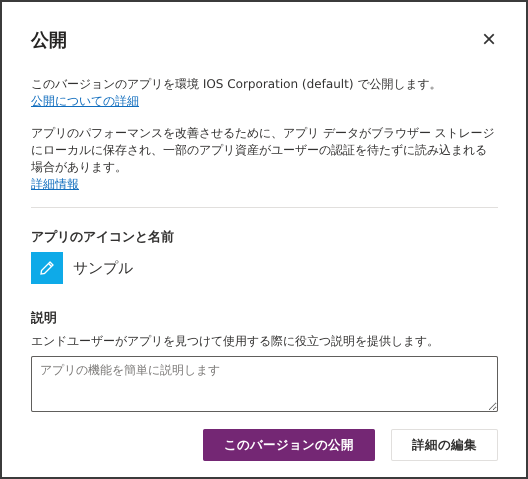  I want to click on intro-text: このバージョンのアプリを環境 IOS Corporation (default) で公開します。, so click(236, 84).